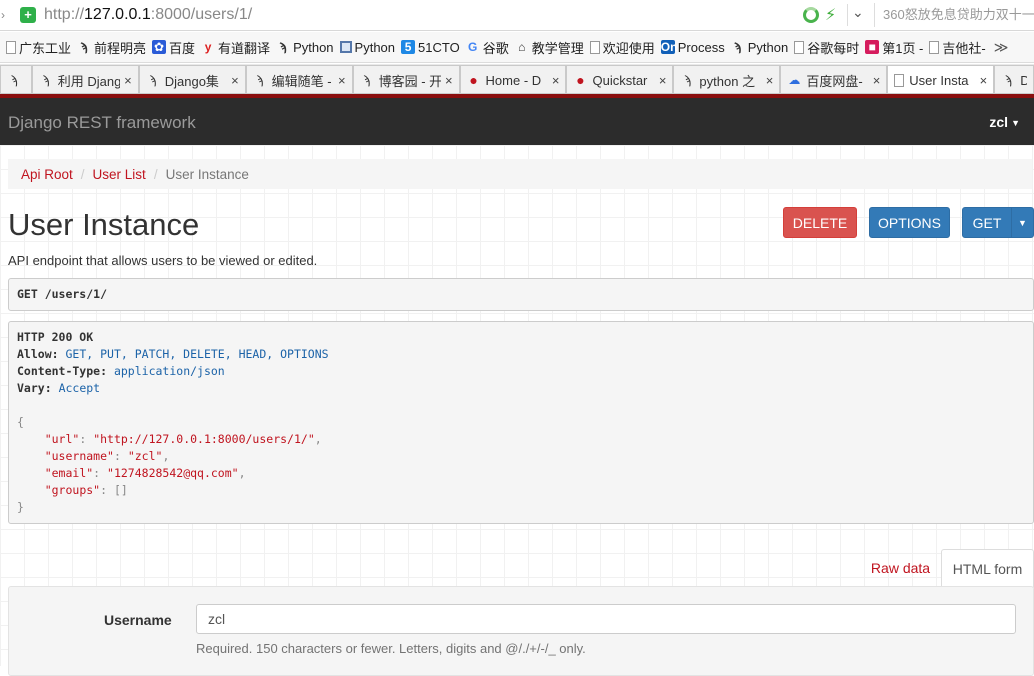 The width and height of the screenshot is (1034, 676). What do you see at coordinates (1014, 79) in the screenshot?
I see `browser-tab: ϡ Dj` at bounding box center [1014, 79].